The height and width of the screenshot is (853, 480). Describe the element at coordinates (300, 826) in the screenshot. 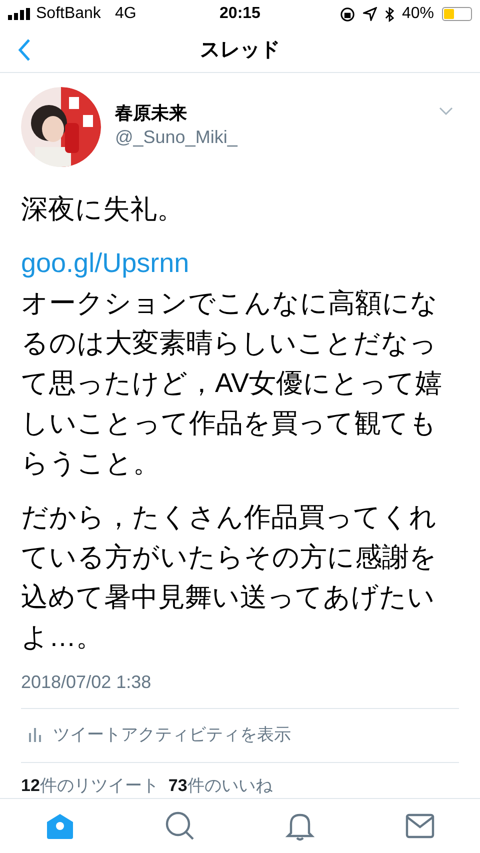

I see `bell-icon` at that location.